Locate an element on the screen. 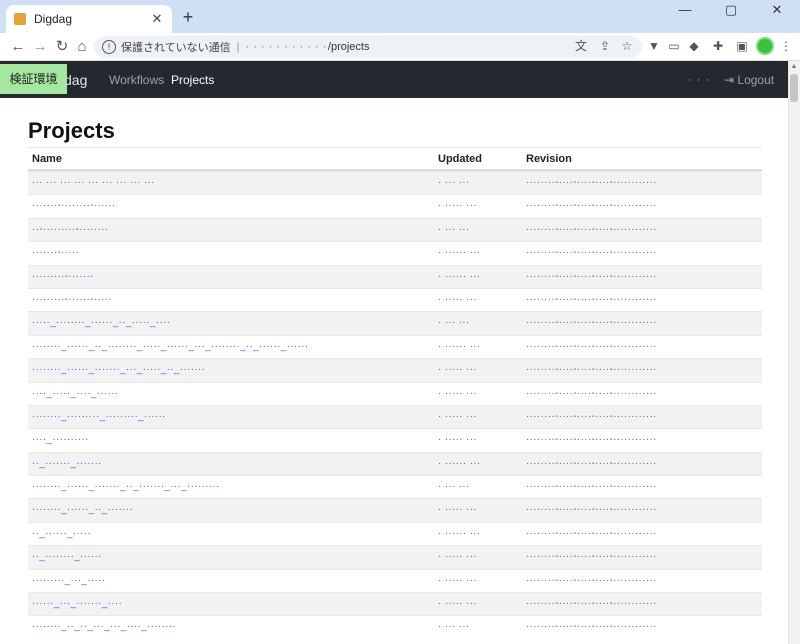  project-name-link: ·········-······· is located at coordinates (232, 276).